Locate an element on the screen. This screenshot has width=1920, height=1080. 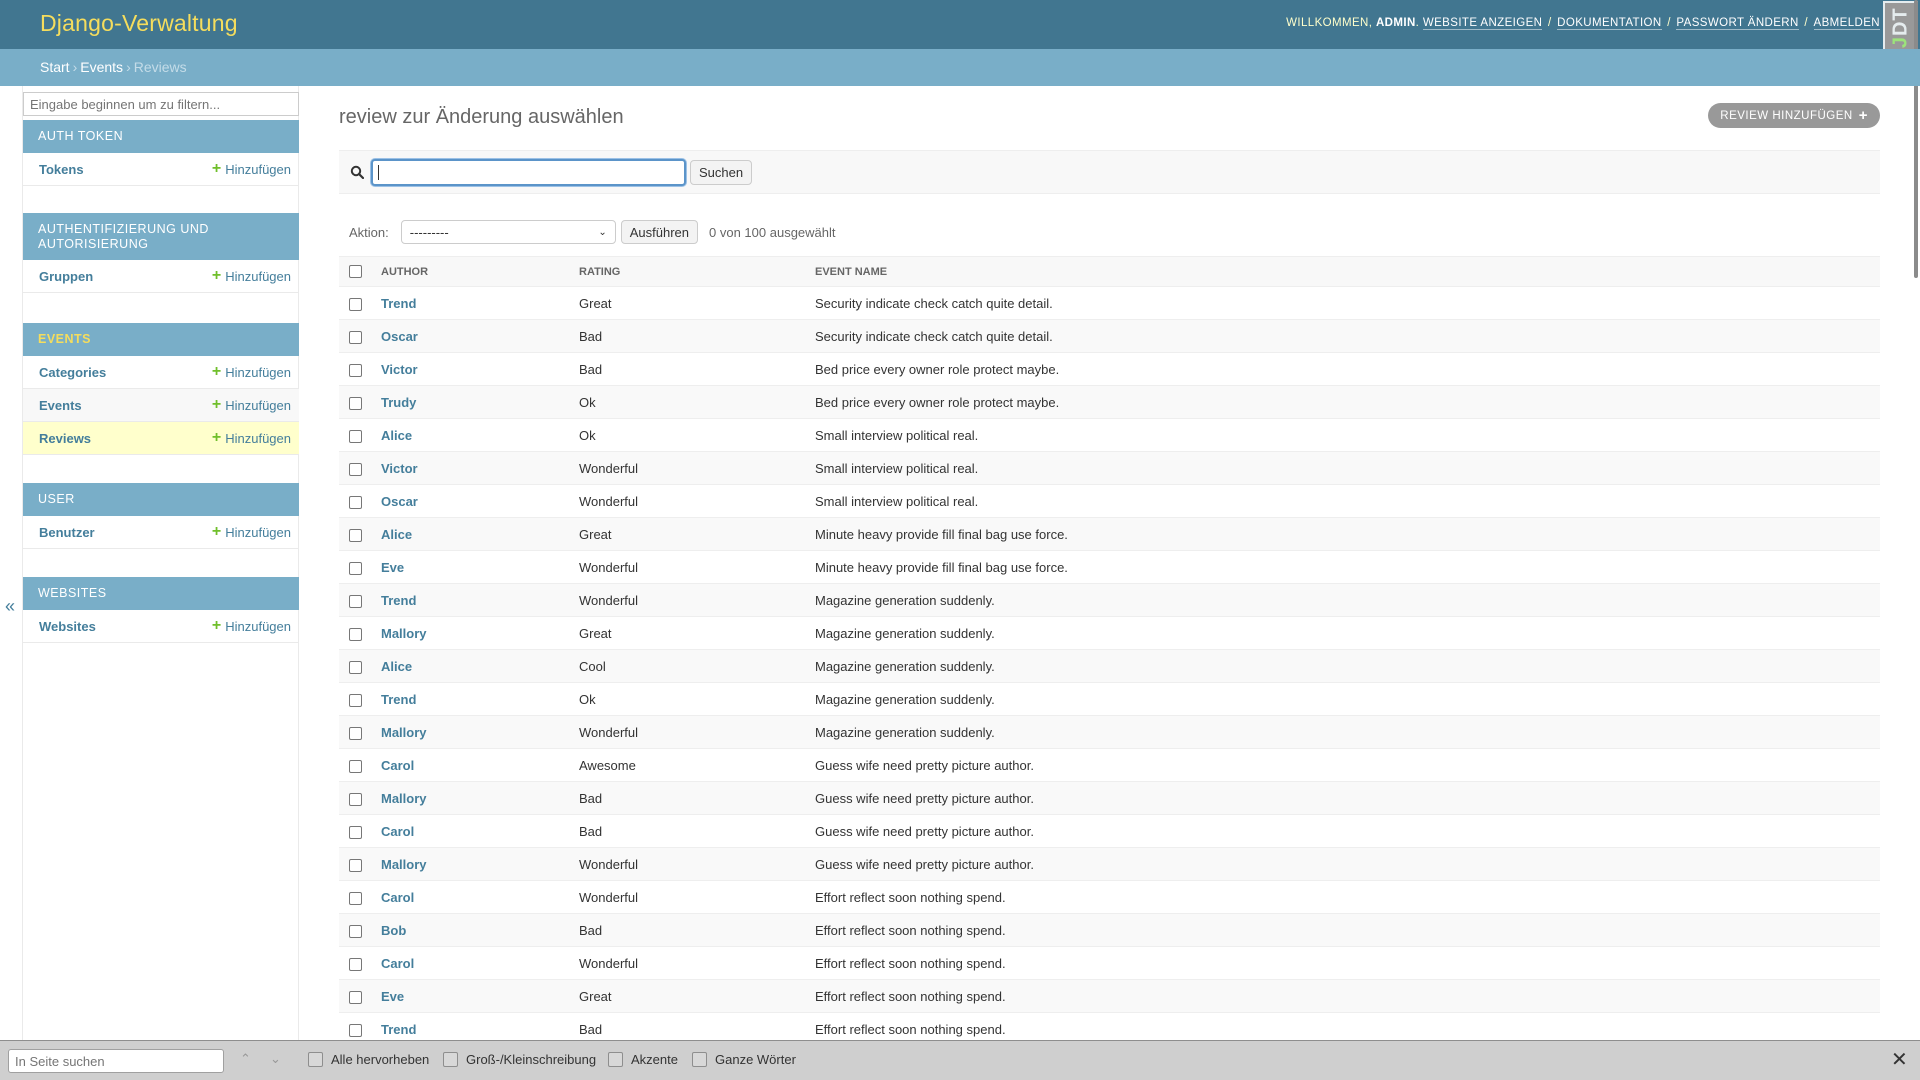
plus-icon: + is located at coordinates (216, 275).